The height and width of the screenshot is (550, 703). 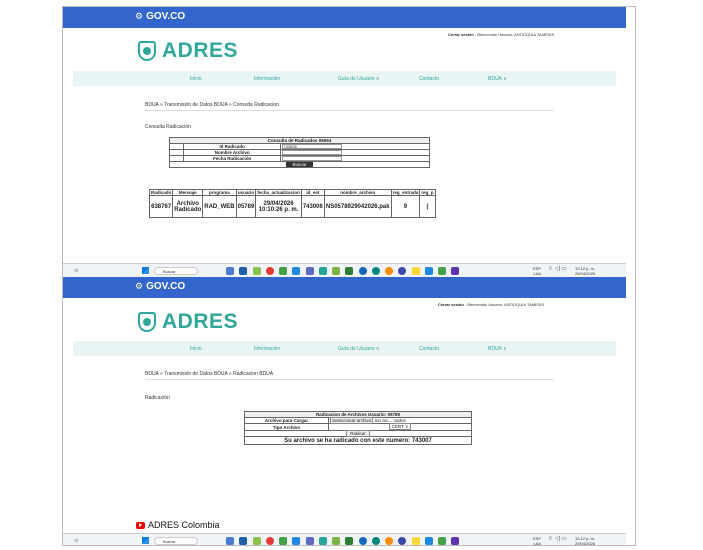 I want to click on cell-programa: RAD_WEB, so click(x=219, y=206).